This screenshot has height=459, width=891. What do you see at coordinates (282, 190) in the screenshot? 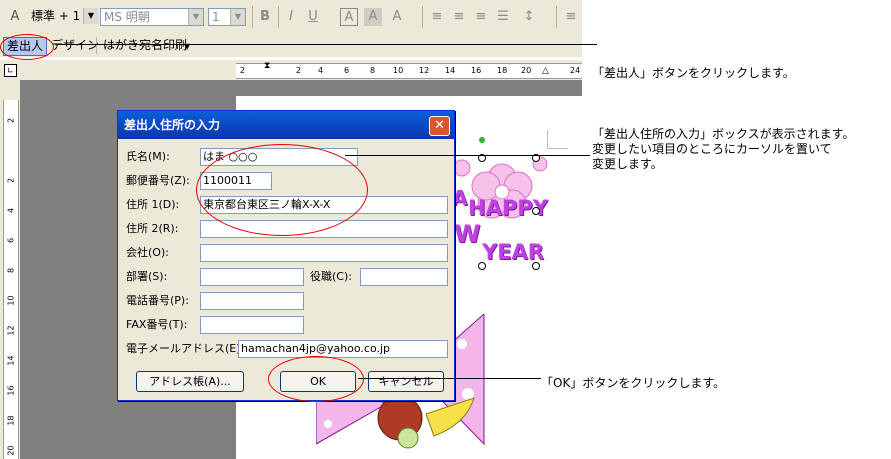
I see `fields-highlight` at bounding box center [282, 190].